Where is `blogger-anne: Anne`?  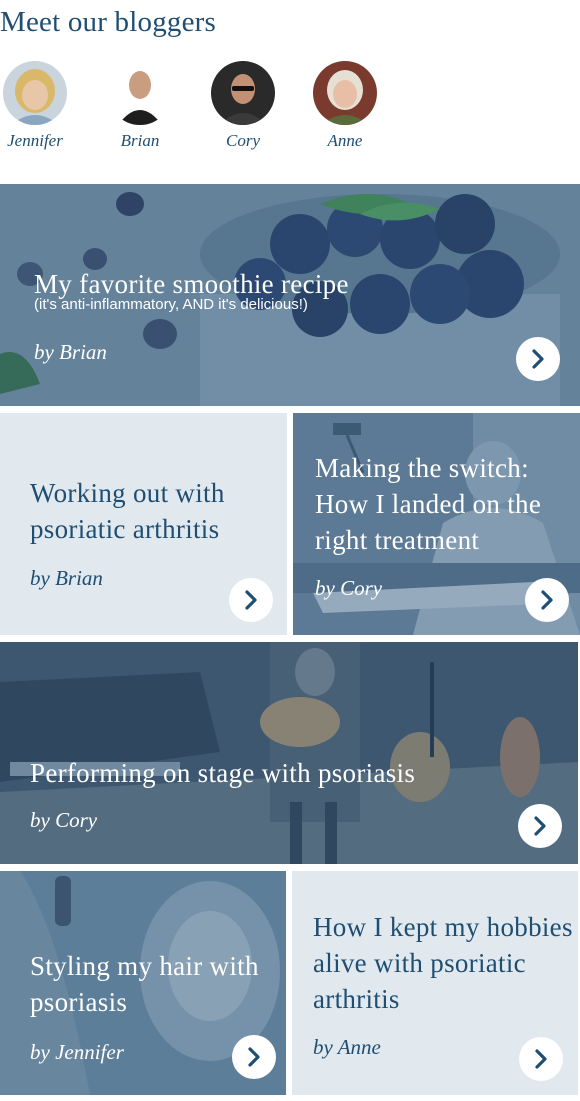
blogger-anne: Anne is located at coordinates (345, 106).